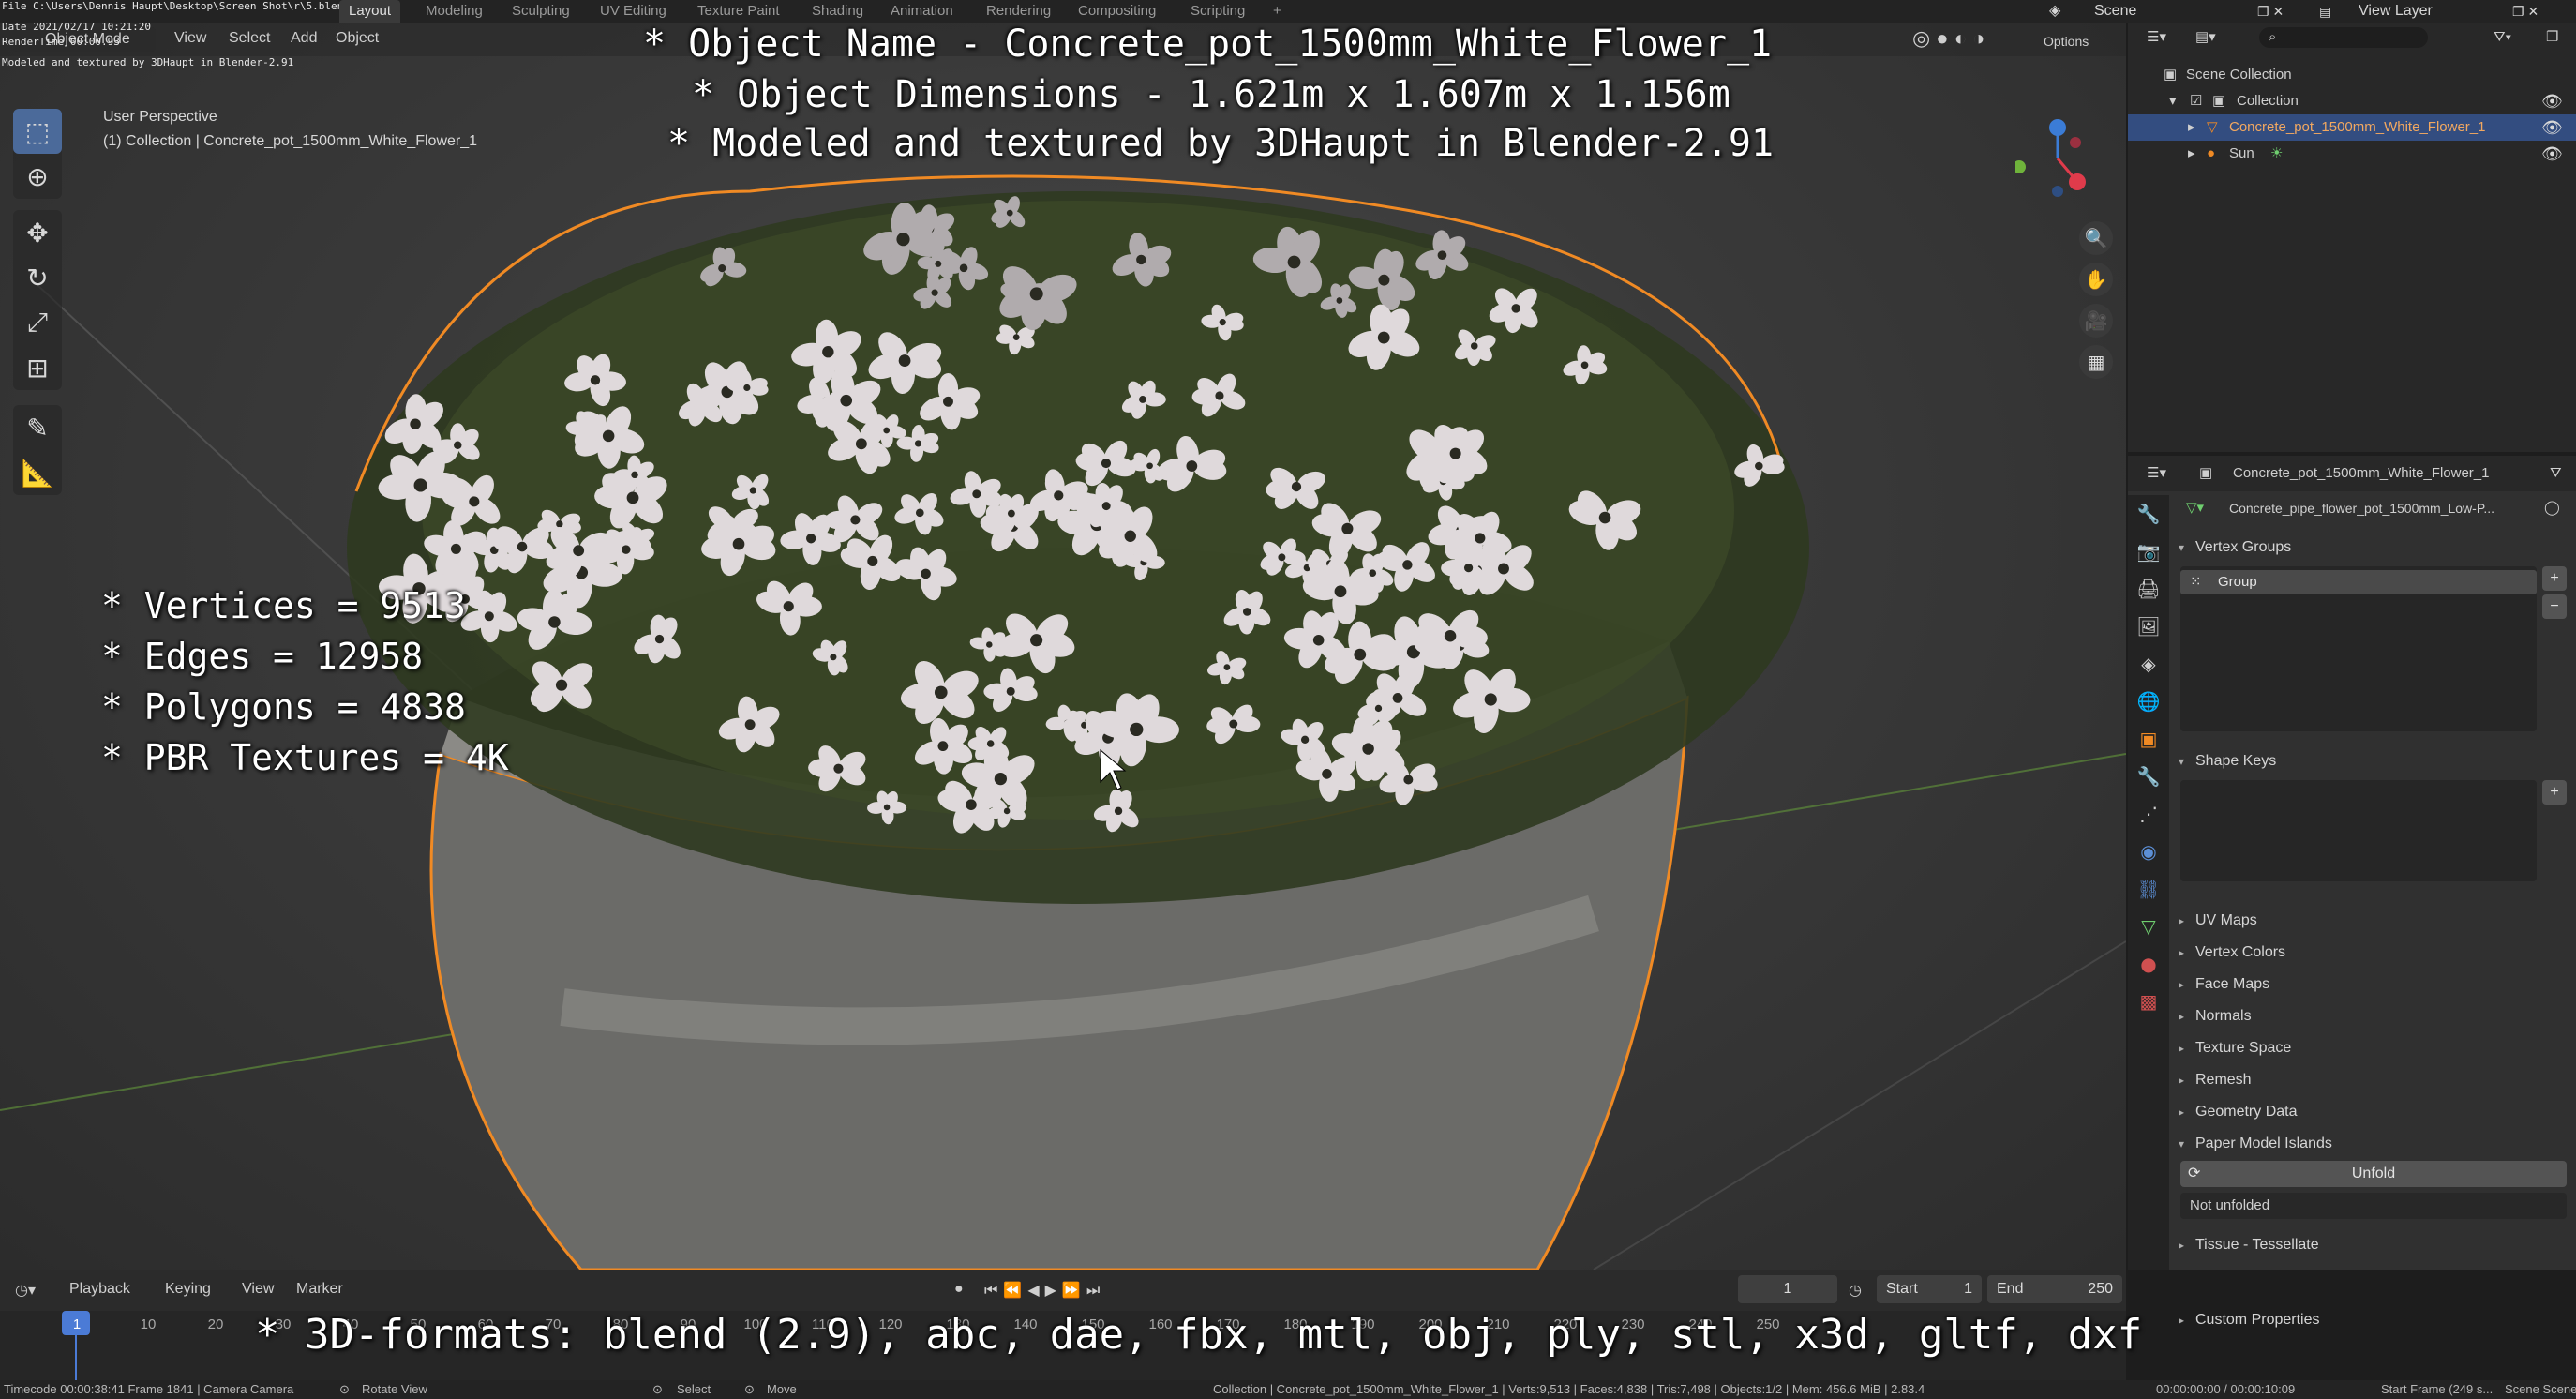 The height and width of the screenshot is (1399, 2576). What do you see at coordinates (2374, 1174) in the screenshot?
I see `unfold-button: ⟳ Unfold` at bounding box center [2374, 1174].